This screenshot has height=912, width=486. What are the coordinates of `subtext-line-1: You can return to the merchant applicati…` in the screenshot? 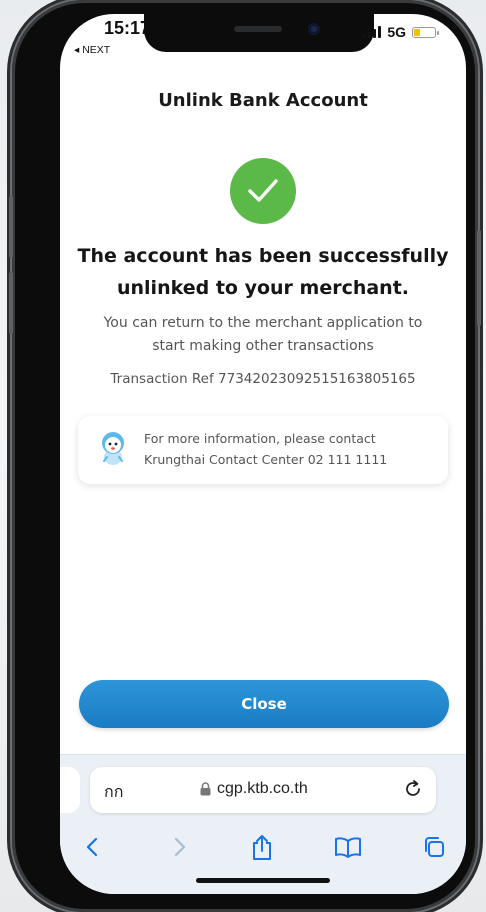 It's located at (263, 323).